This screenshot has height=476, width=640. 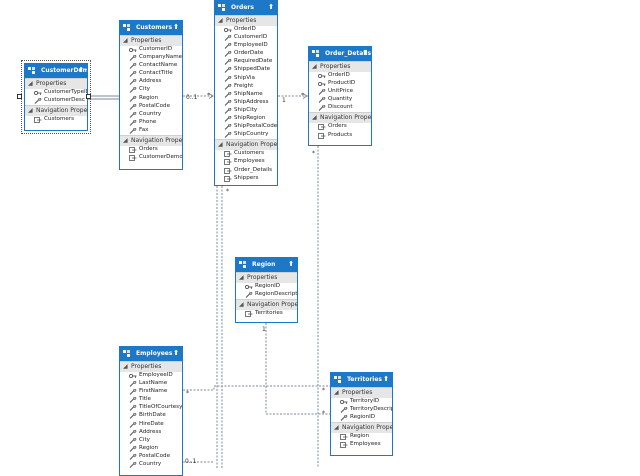 I want to click on property-row: CustomerDesc, so click(x=56, y=101).